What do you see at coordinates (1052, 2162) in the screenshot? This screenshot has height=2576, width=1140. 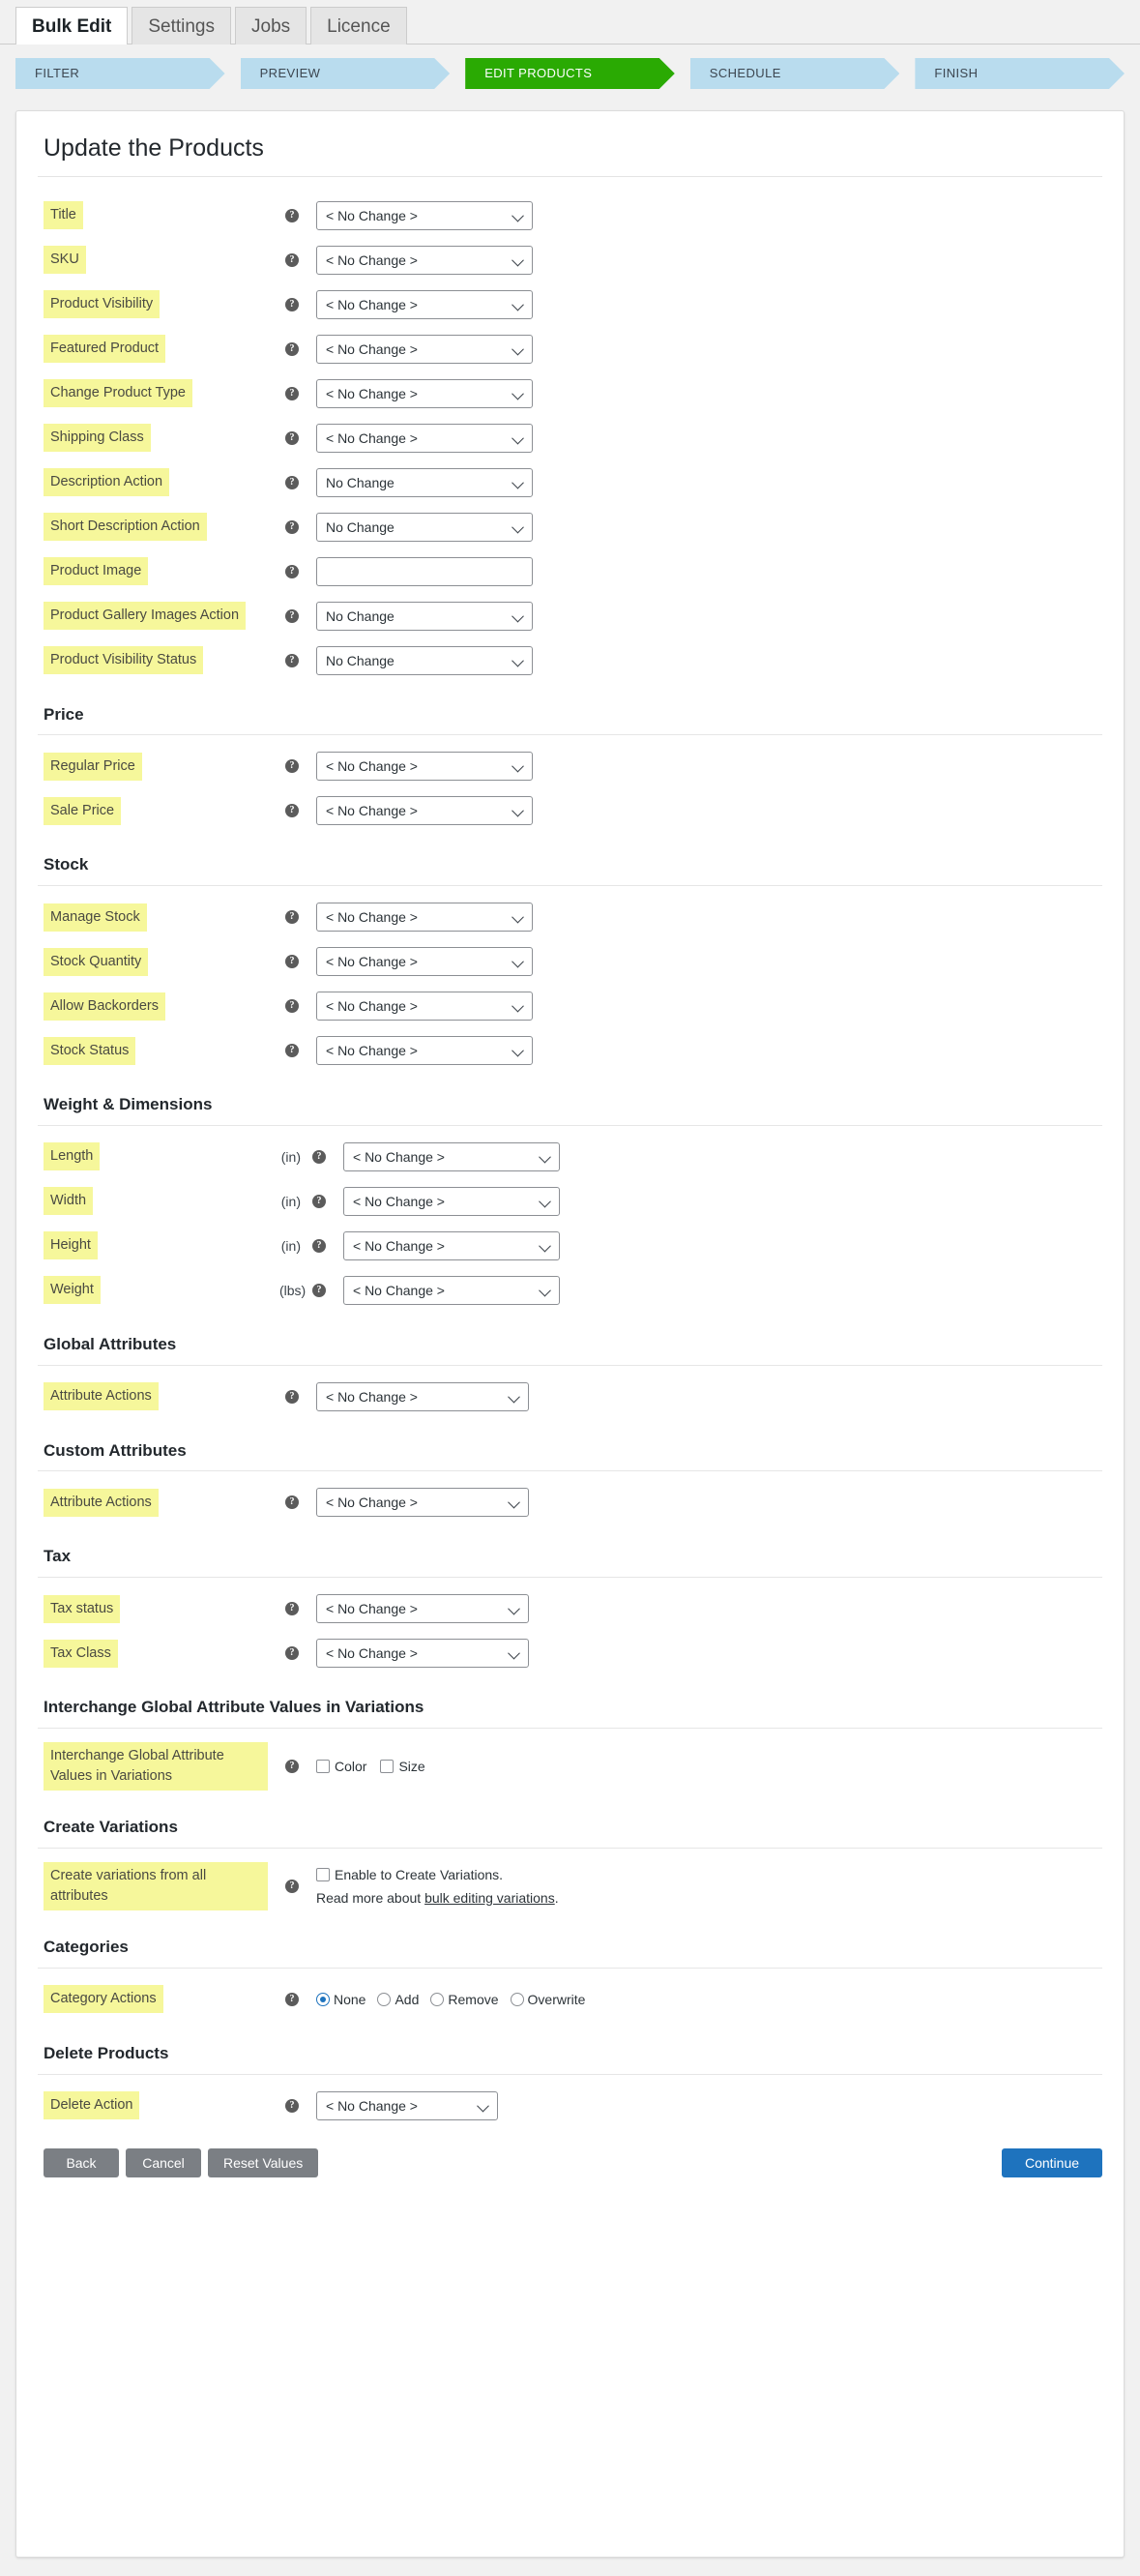 I see `continue-button: Continue` at bounding box center [1052, 2162].